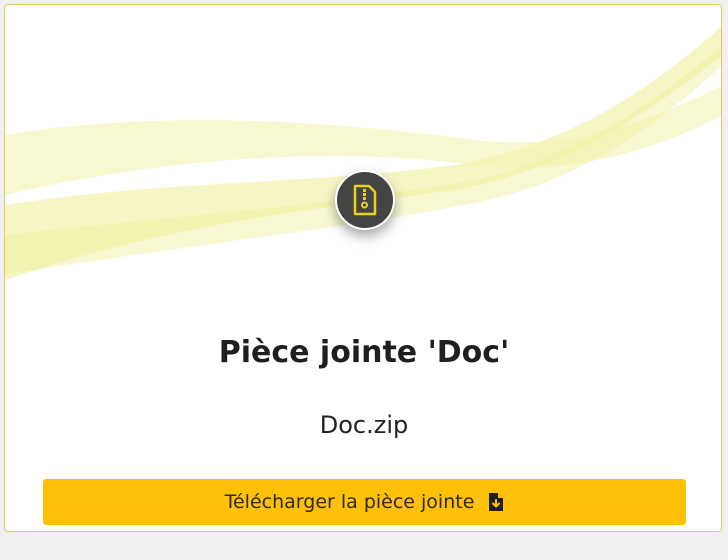  I want to click on zip-file-icon, so click(365, 200).